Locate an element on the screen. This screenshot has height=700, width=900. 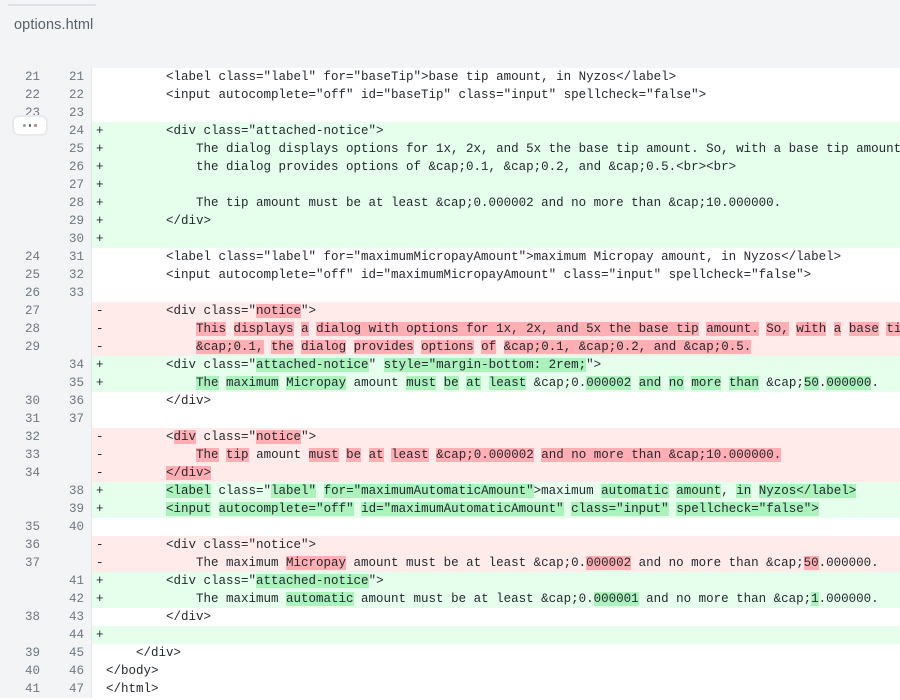
line-number-new: 43 is located at coordinates (69, 617).